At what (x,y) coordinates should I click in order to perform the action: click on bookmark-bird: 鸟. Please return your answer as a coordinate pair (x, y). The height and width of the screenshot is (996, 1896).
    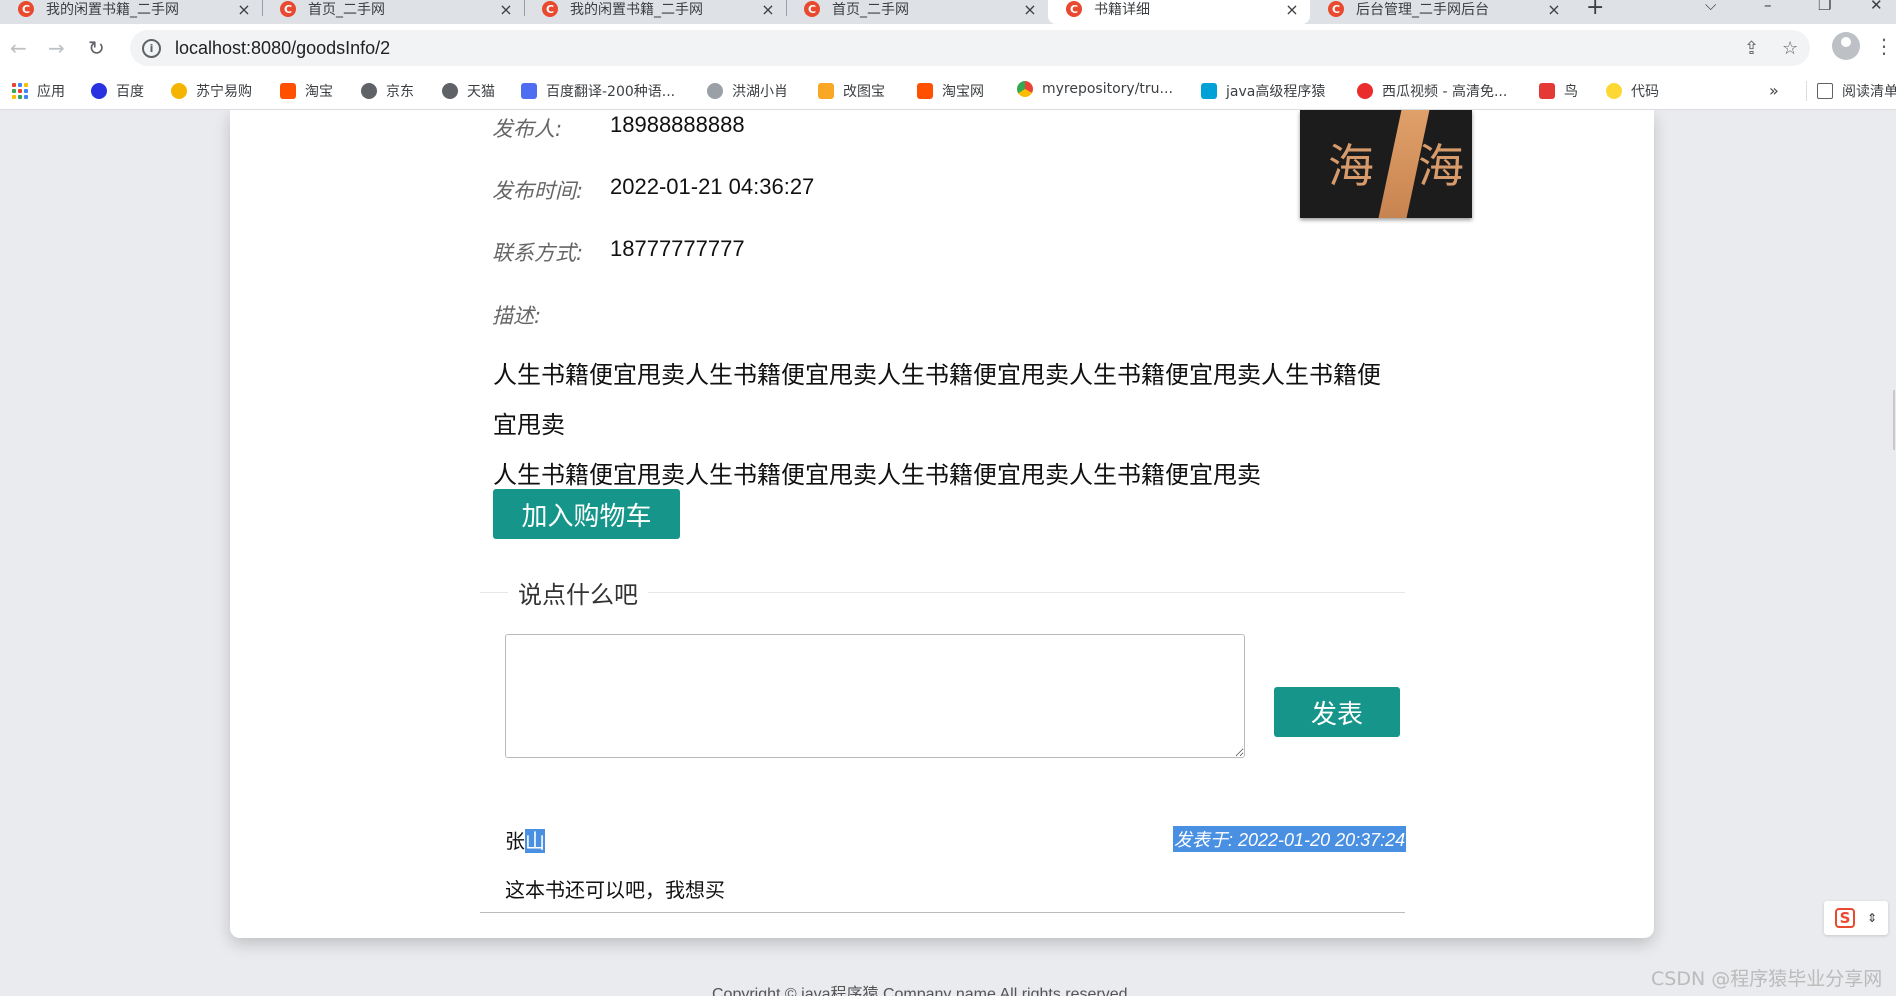
    Looking at the image, I should click on (1558, 91).